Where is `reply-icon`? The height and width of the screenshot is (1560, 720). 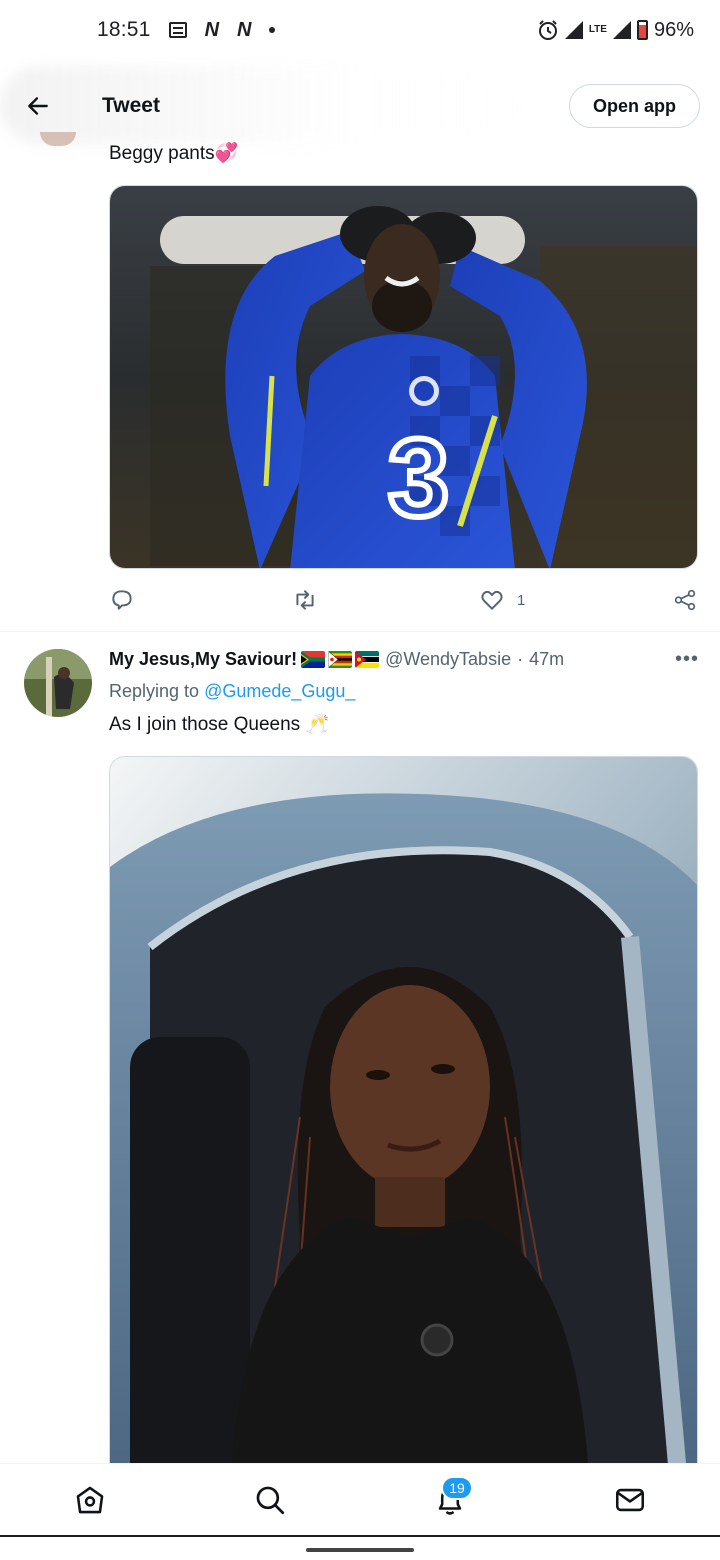
reply-icon is located at coordinates (122, 600).